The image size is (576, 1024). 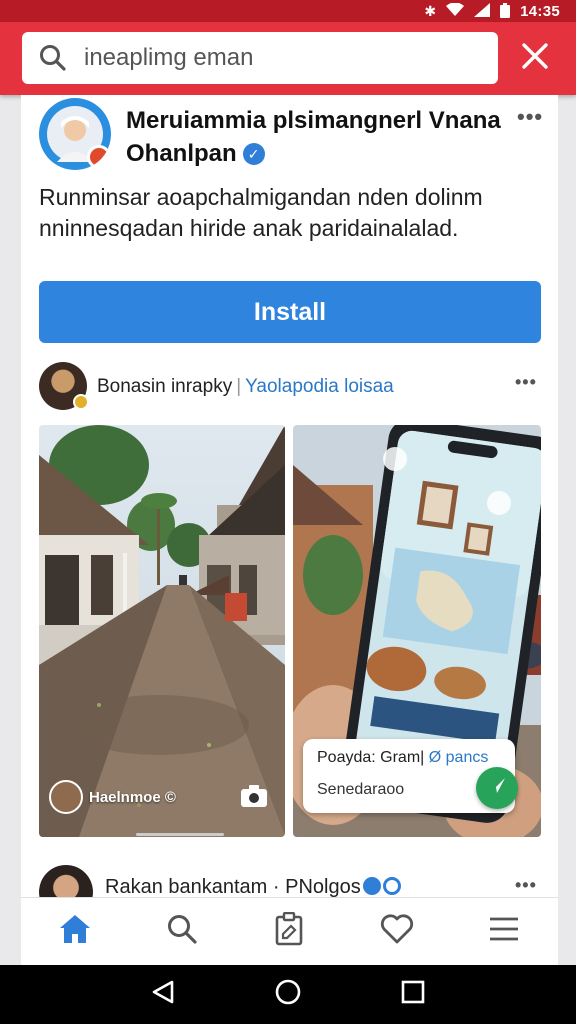 I want to click on close-search-button, so click(x=535, y=58).